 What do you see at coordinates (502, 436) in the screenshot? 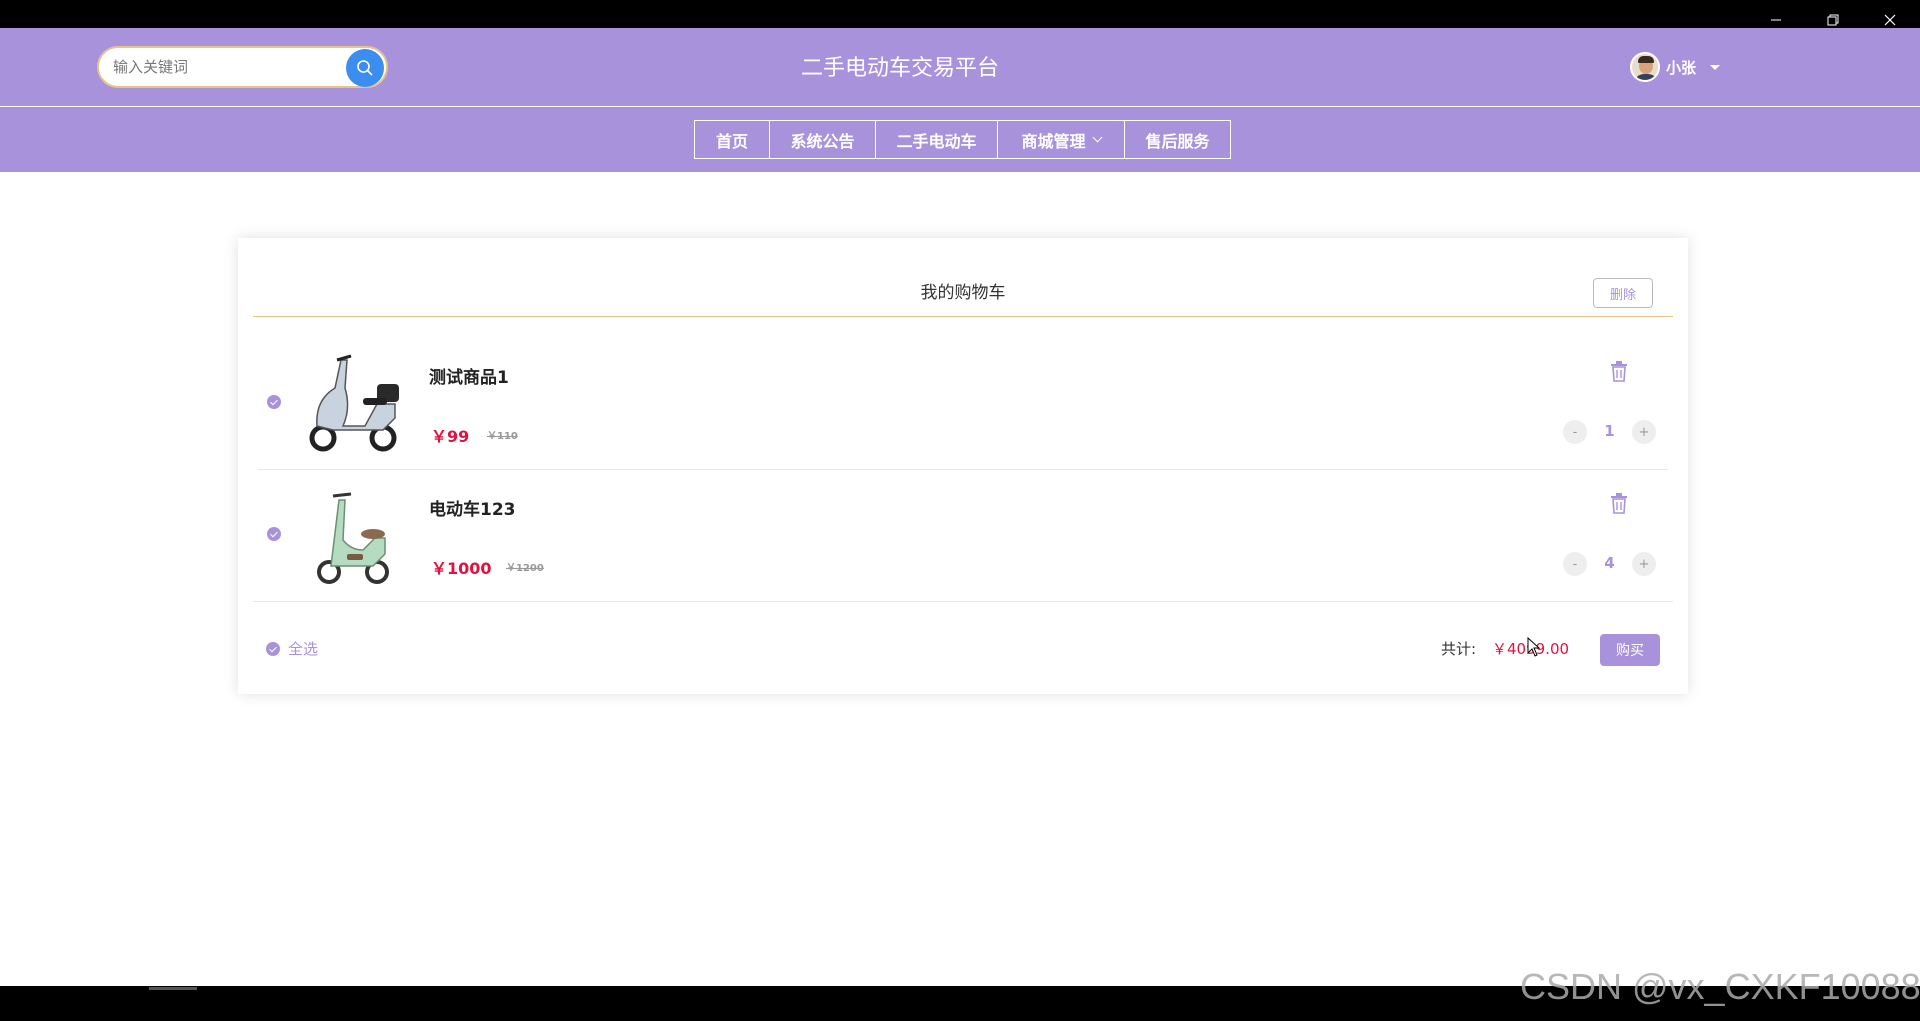
I see `product-original-price: ￥110` at bounding box center [502, 436].